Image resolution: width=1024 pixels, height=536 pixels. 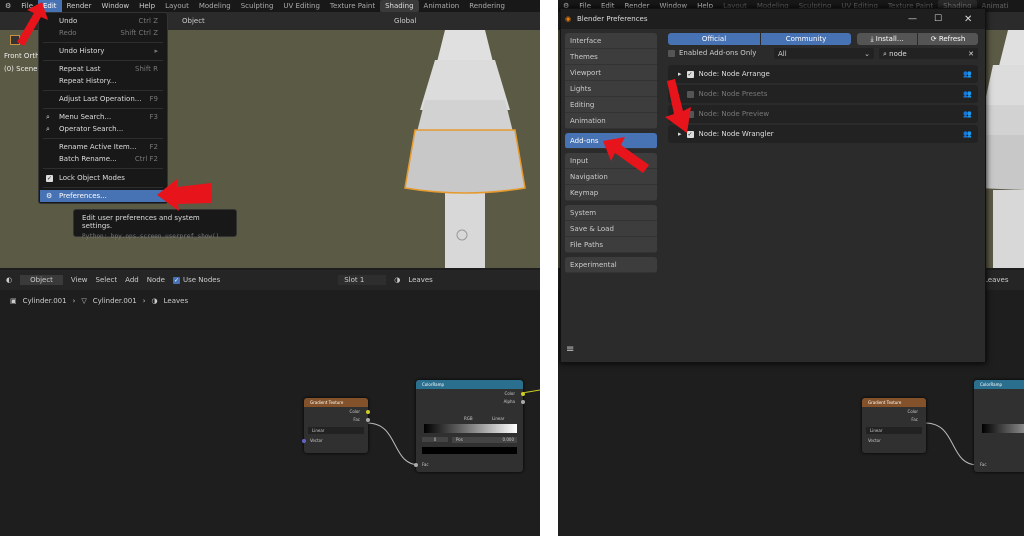 What do you see at coordinates (147, 6) in the screenshot?
I see `menu-help: Help` at bounding box center [147, 6].